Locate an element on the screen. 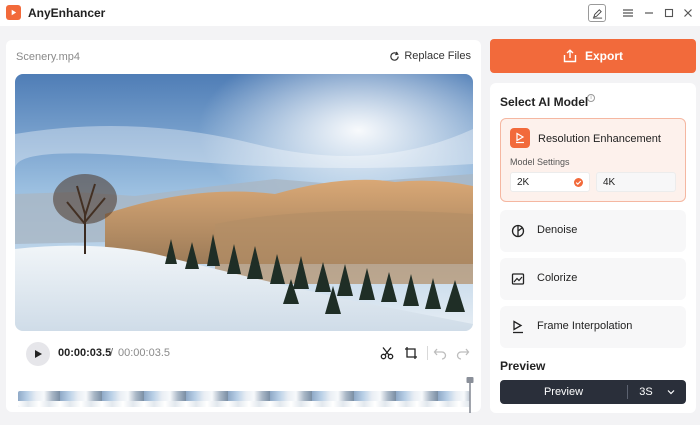 The image size is (700, 425). preview-duration-value: 3S is located at coordinates (646, 392).